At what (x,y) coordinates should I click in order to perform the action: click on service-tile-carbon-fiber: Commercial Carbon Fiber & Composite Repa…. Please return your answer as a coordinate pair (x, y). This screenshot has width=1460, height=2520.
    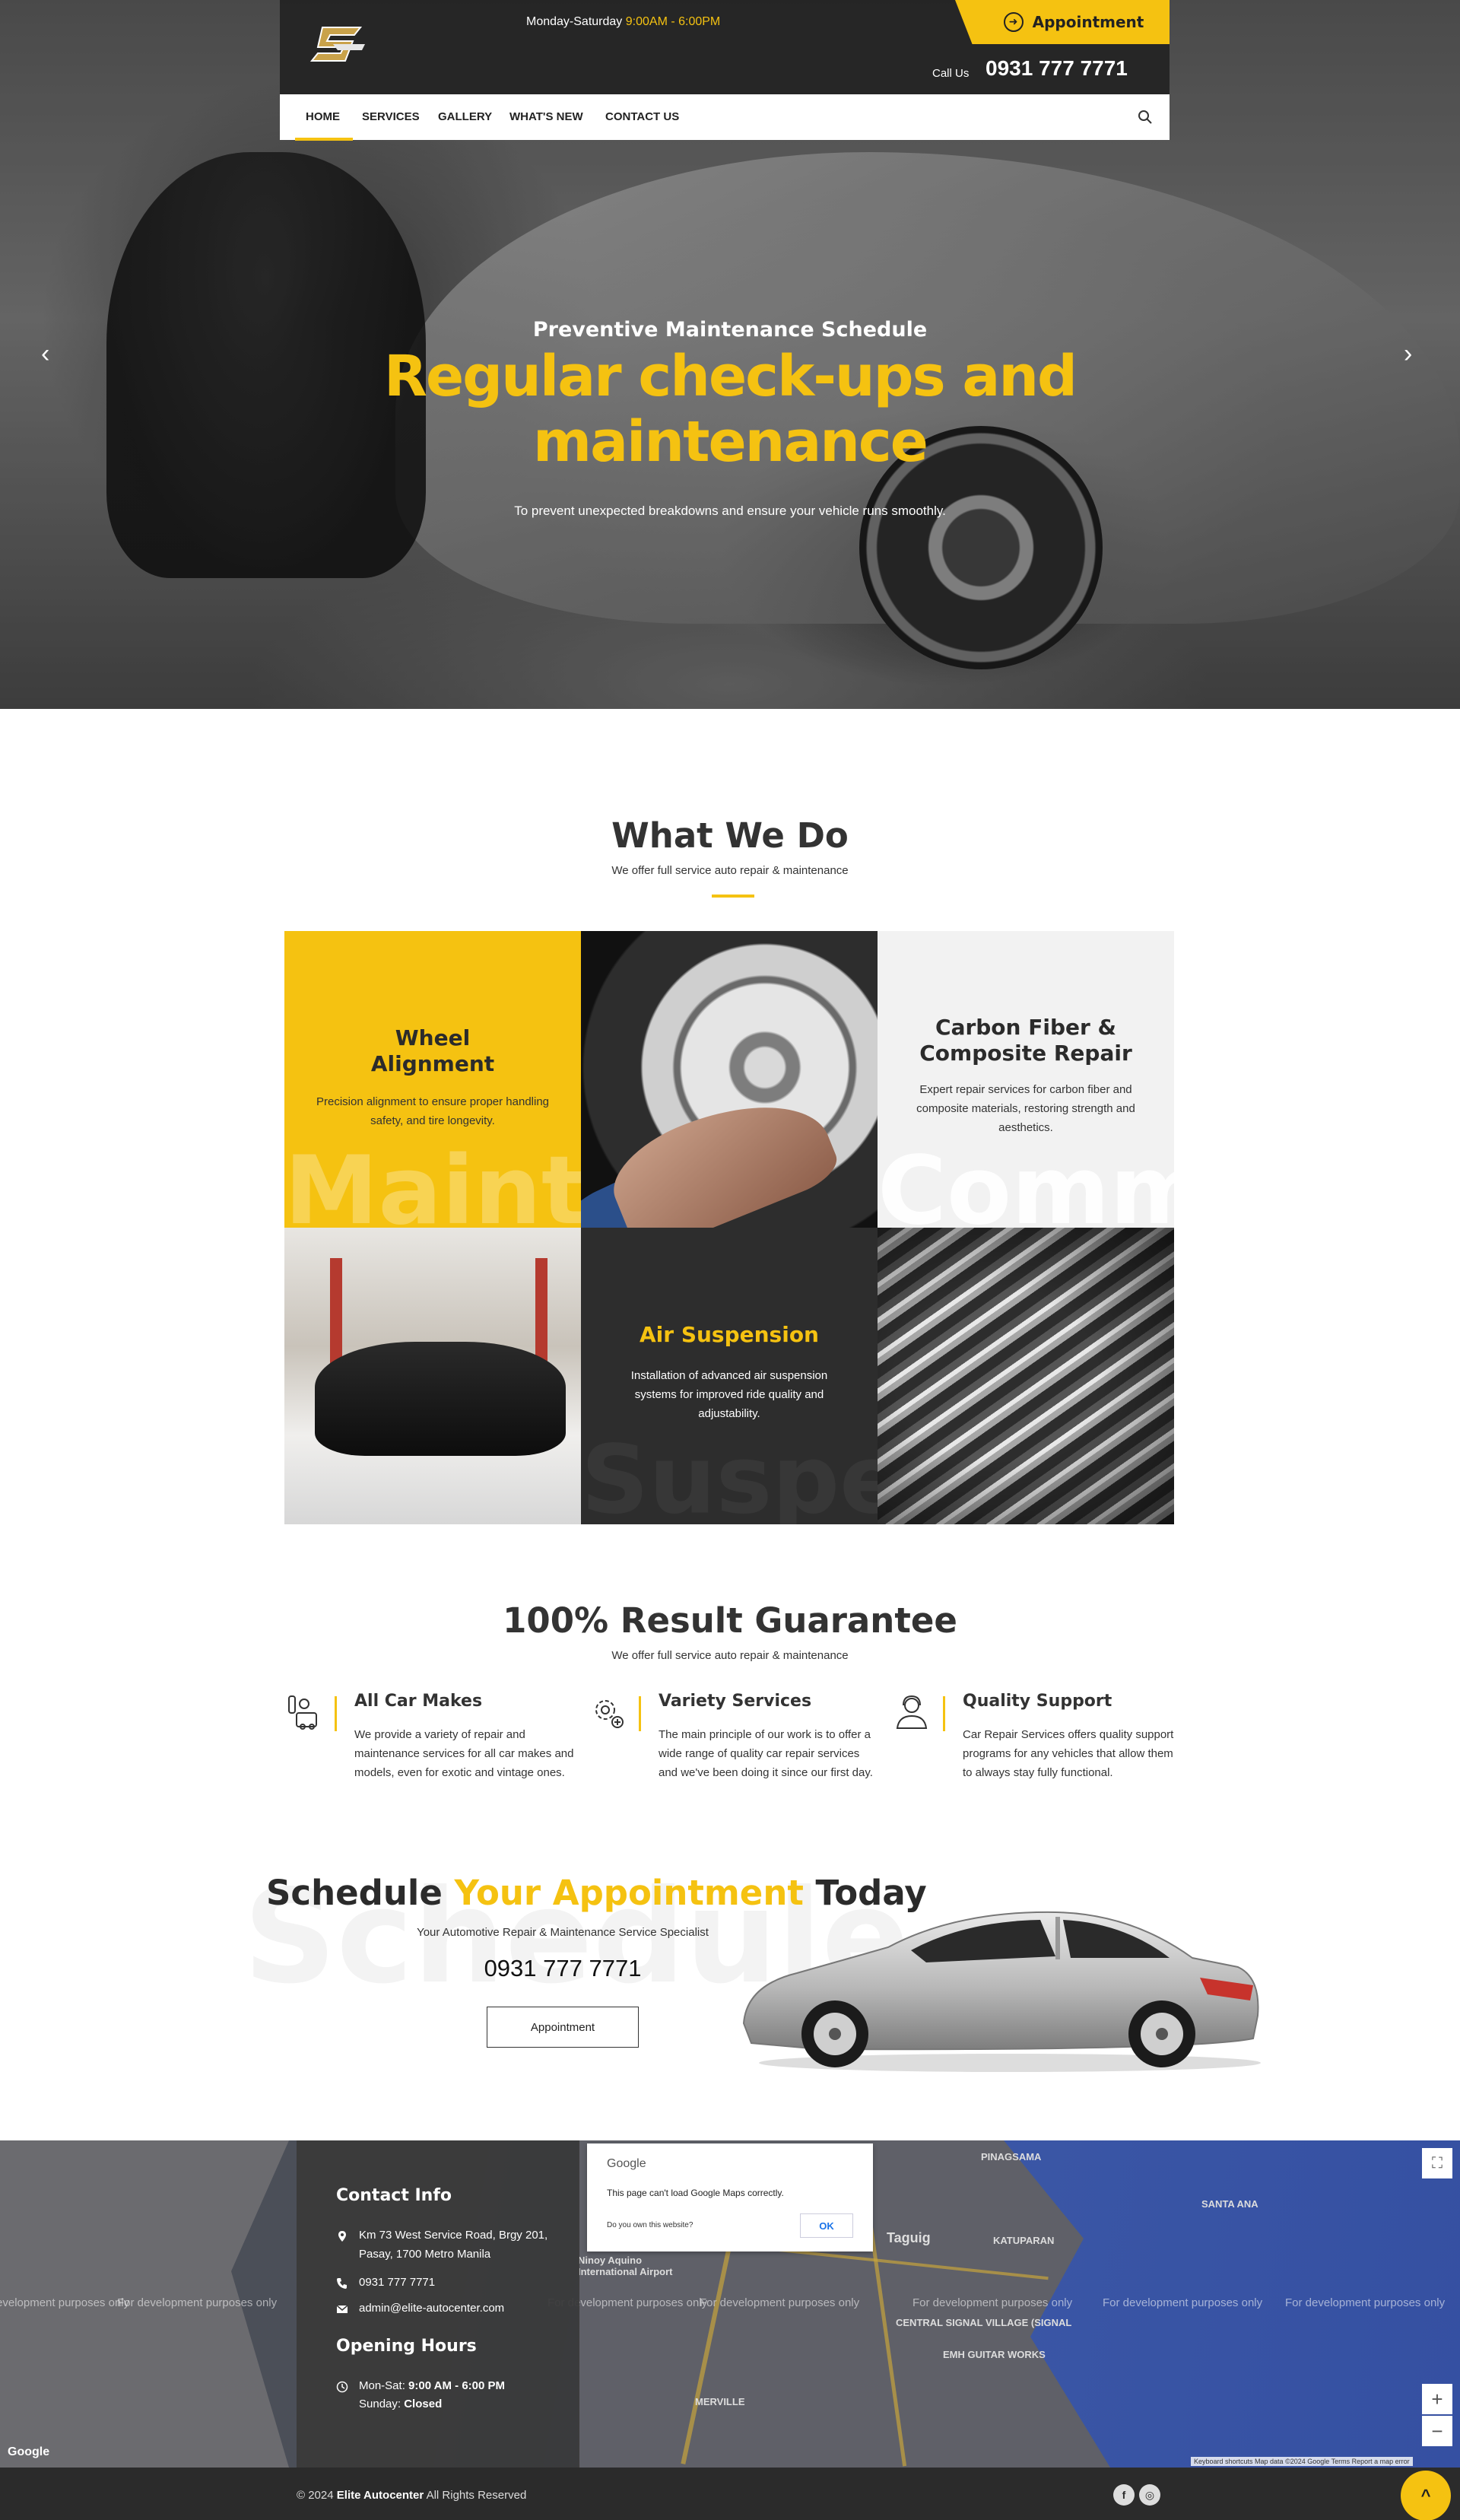
    Looking at the image, I should click on (1026, 1079).